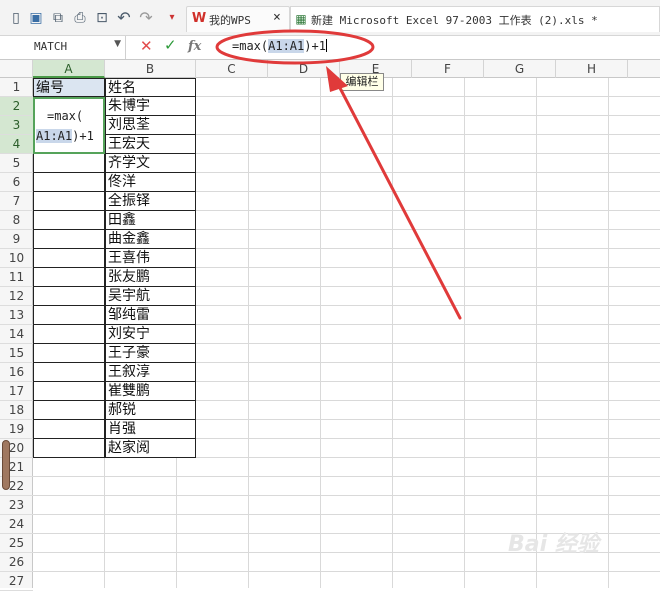 This screenshot has width=660, height=591. Describe the element at coordinates (51, 46) in the screenshot. I see `name-box-value: MATCH` at that location.